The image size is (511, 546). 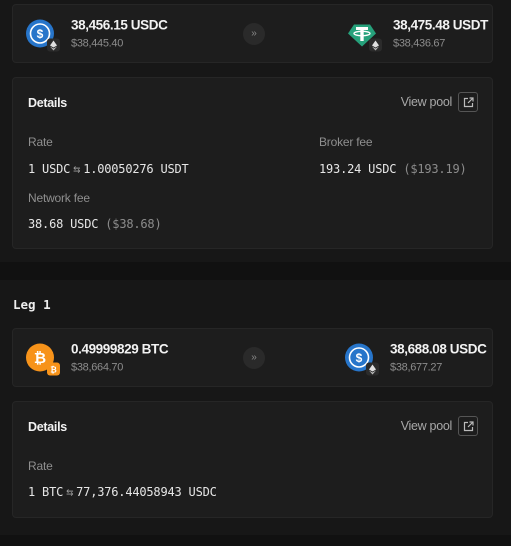 What do you see at coordinates (119, 24) in the screenshot?
I see `from-amount: 38,456.15 USDC` at bounding box center [119, 24].